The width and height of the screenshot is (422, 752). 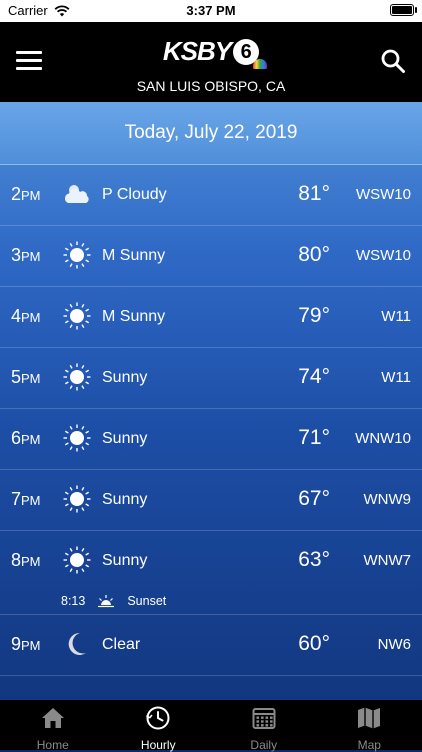 I want to click on forecast-row: 2PM P Cloudy 81° WSW10, so click(x=211, y=195).